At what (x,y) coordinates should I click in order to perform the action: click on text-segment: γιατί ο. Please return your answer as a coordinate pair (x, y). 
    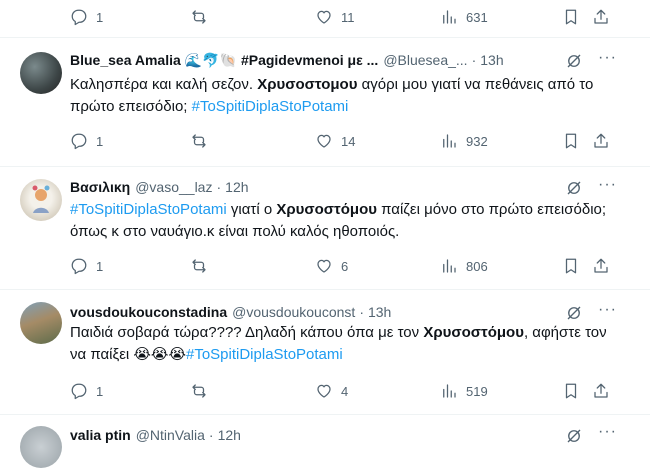
    Looking at the image, I should click on (251, 209).